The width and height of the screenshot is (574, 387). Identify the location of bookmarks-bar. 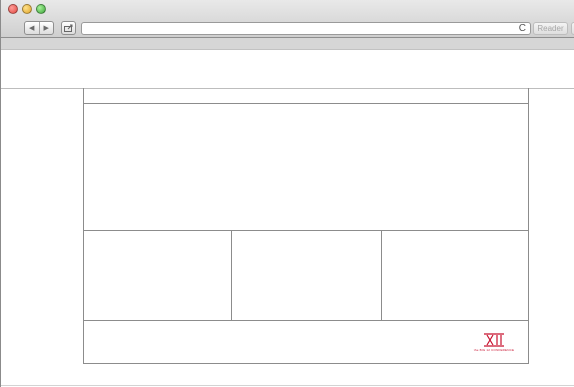
(287, 44).